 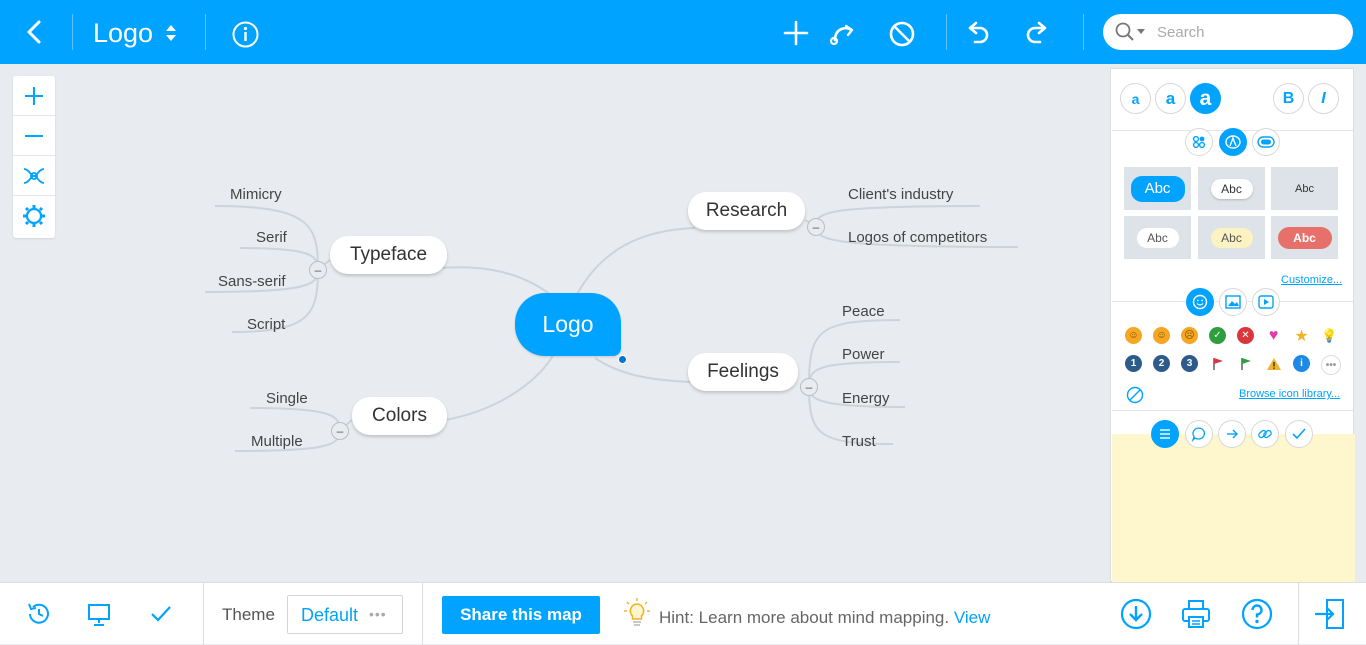 What do you see at coordinates (1247, 32) in the screenshot?
I see `search-input` at bounding box center [1247, 32].